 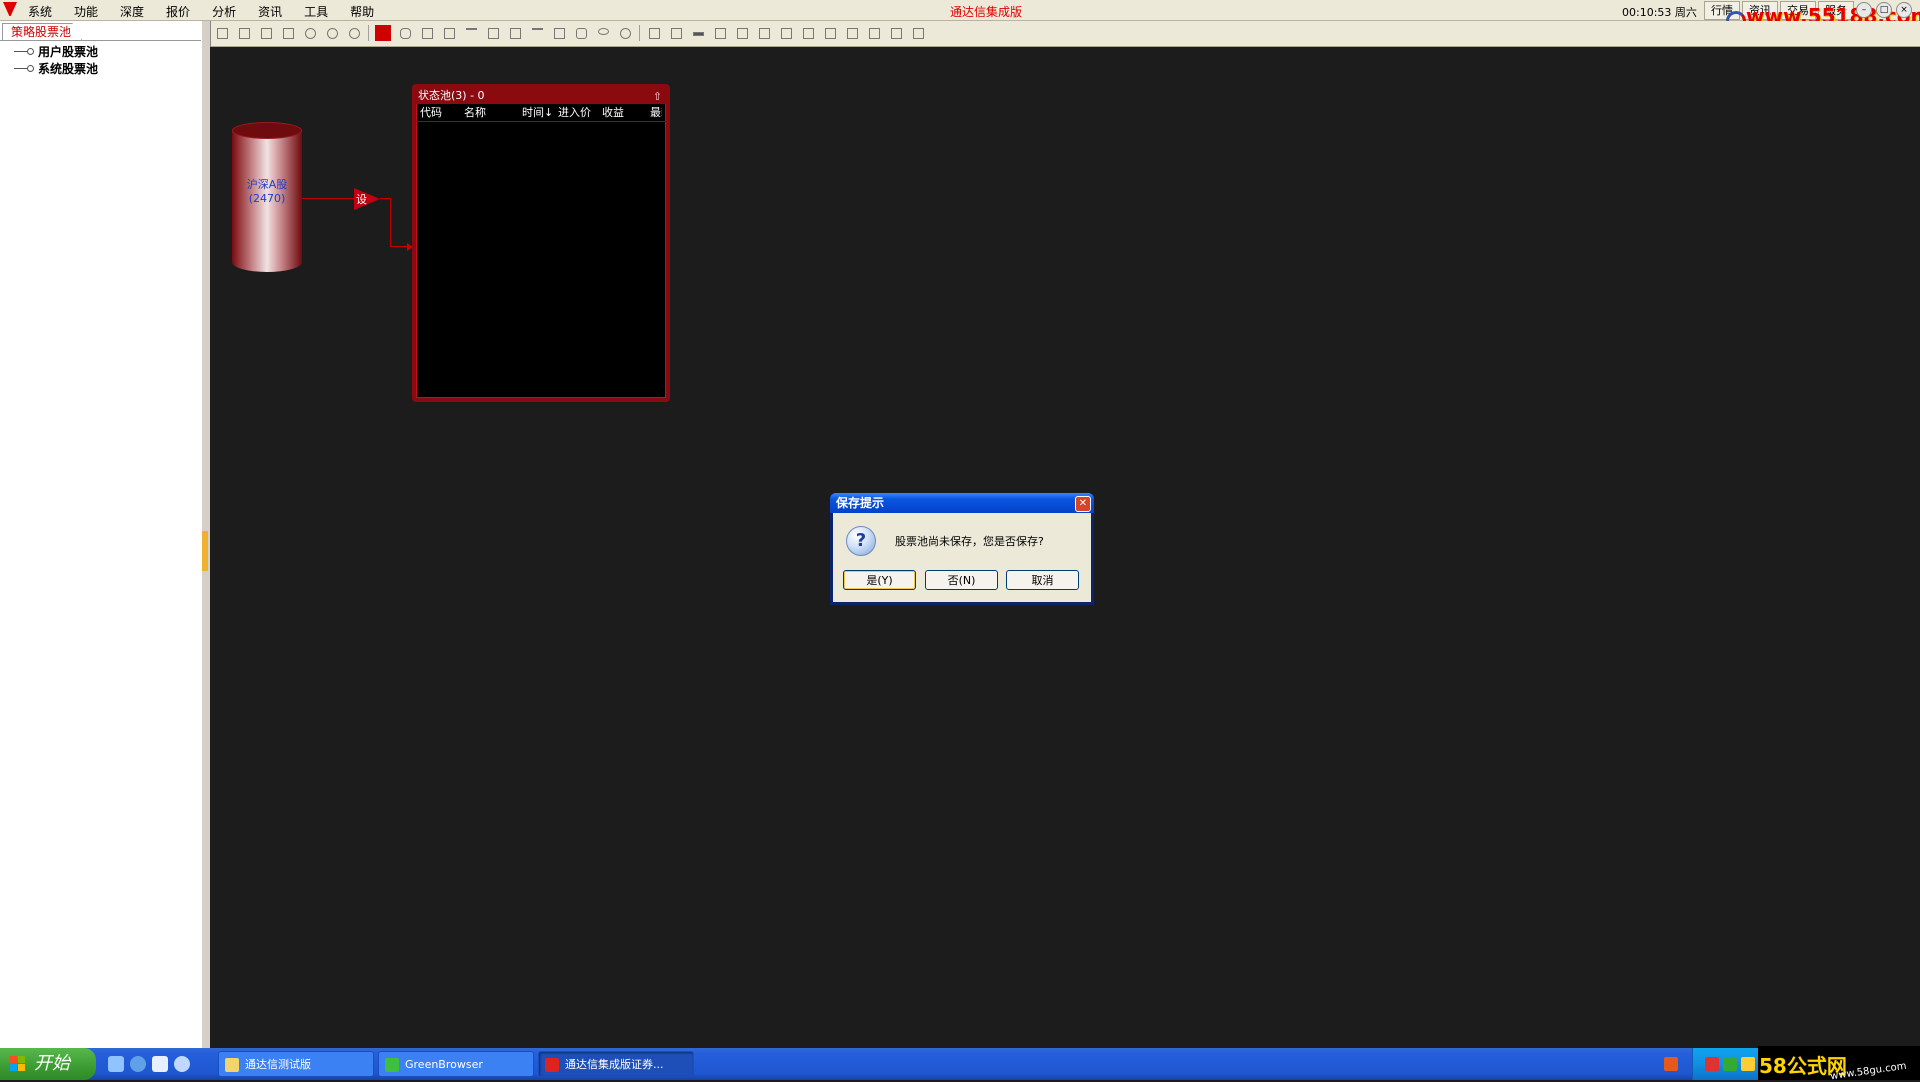 I want to click on close-icon: ✕, so click(x=1083, y=504).